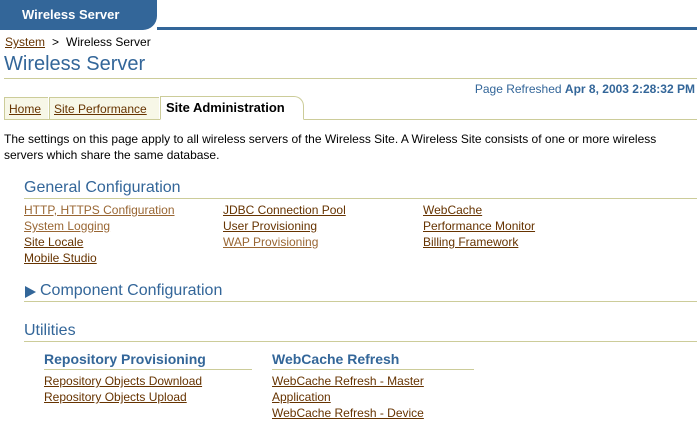 Image resolution: width=697 pixels, height=422 pixels. What do you see at coordinates (123, 381) in the screenshot?
I see `repository-objects-download-link: Repository Objects Download` at bounding box center [123, 381].